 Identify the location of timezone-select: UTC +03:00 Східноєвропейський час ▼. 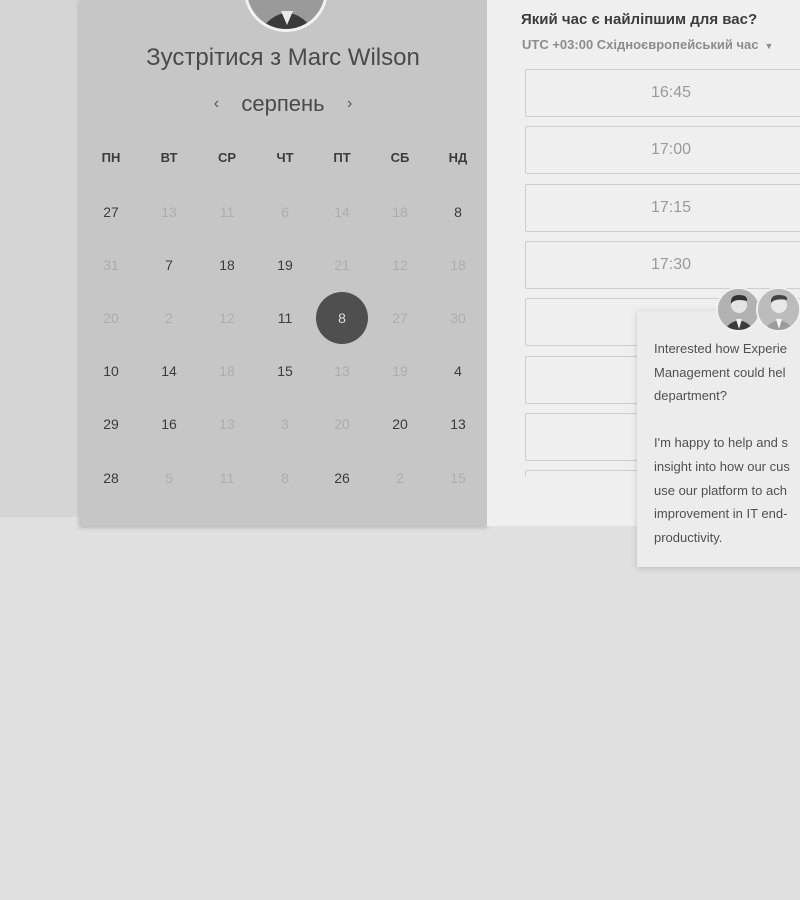
(647, 44).